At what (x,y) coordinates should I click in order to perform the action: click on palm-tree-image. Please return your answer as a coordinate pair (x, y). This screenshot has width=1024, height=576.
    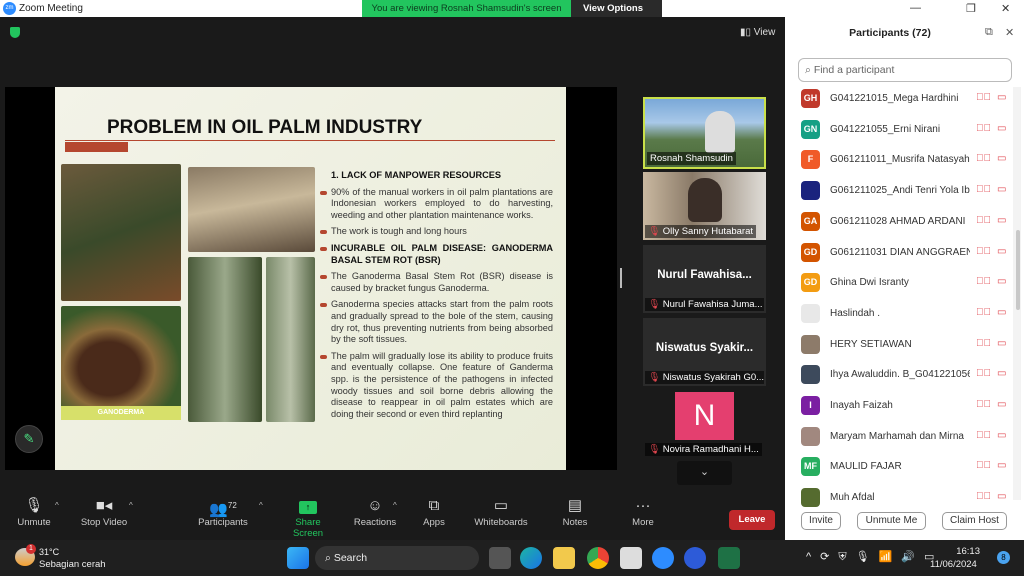
    Looking at the image, I should click on (225, 339).